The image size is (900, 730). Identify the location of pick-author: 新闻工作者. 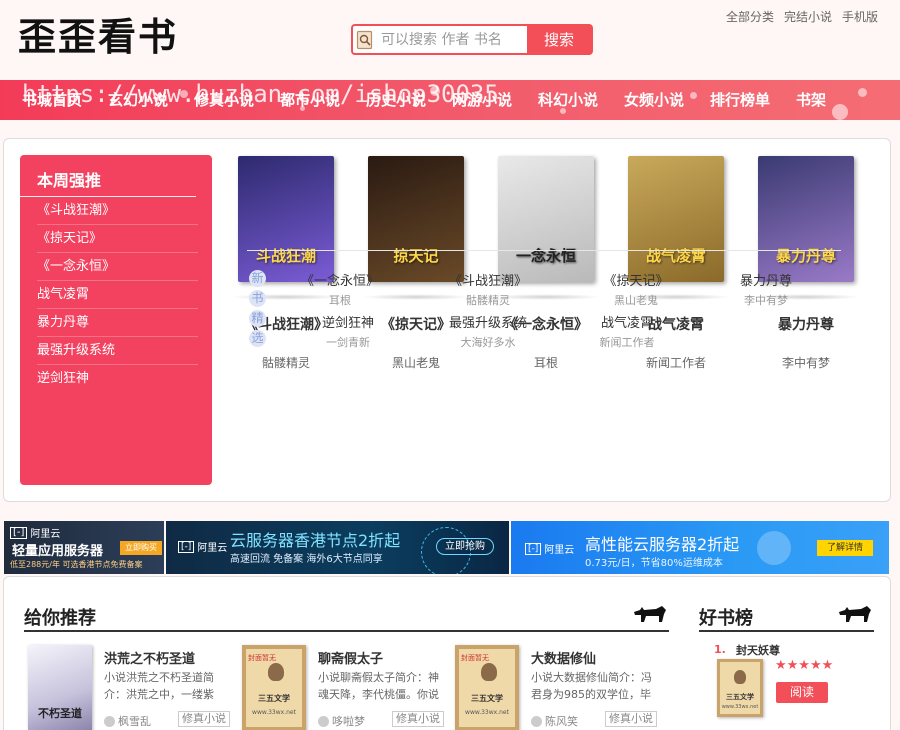
(627, 342).